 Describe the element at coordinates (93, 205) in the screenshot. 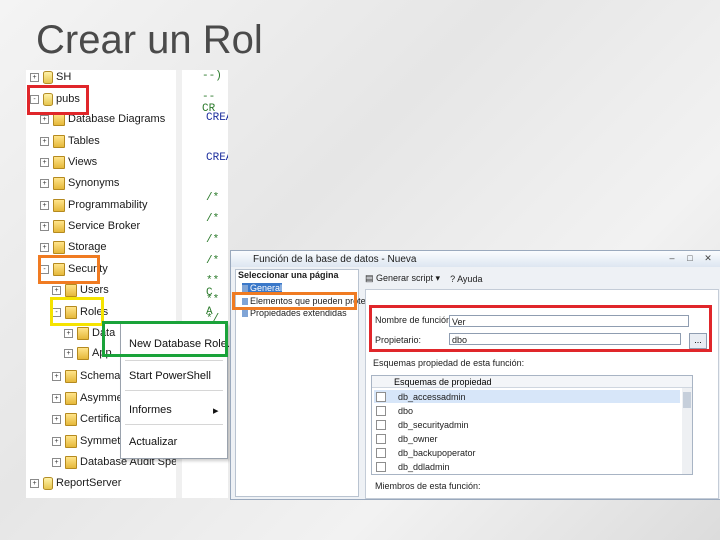

I see `tree-node-programmability: + Programmability` at that location.